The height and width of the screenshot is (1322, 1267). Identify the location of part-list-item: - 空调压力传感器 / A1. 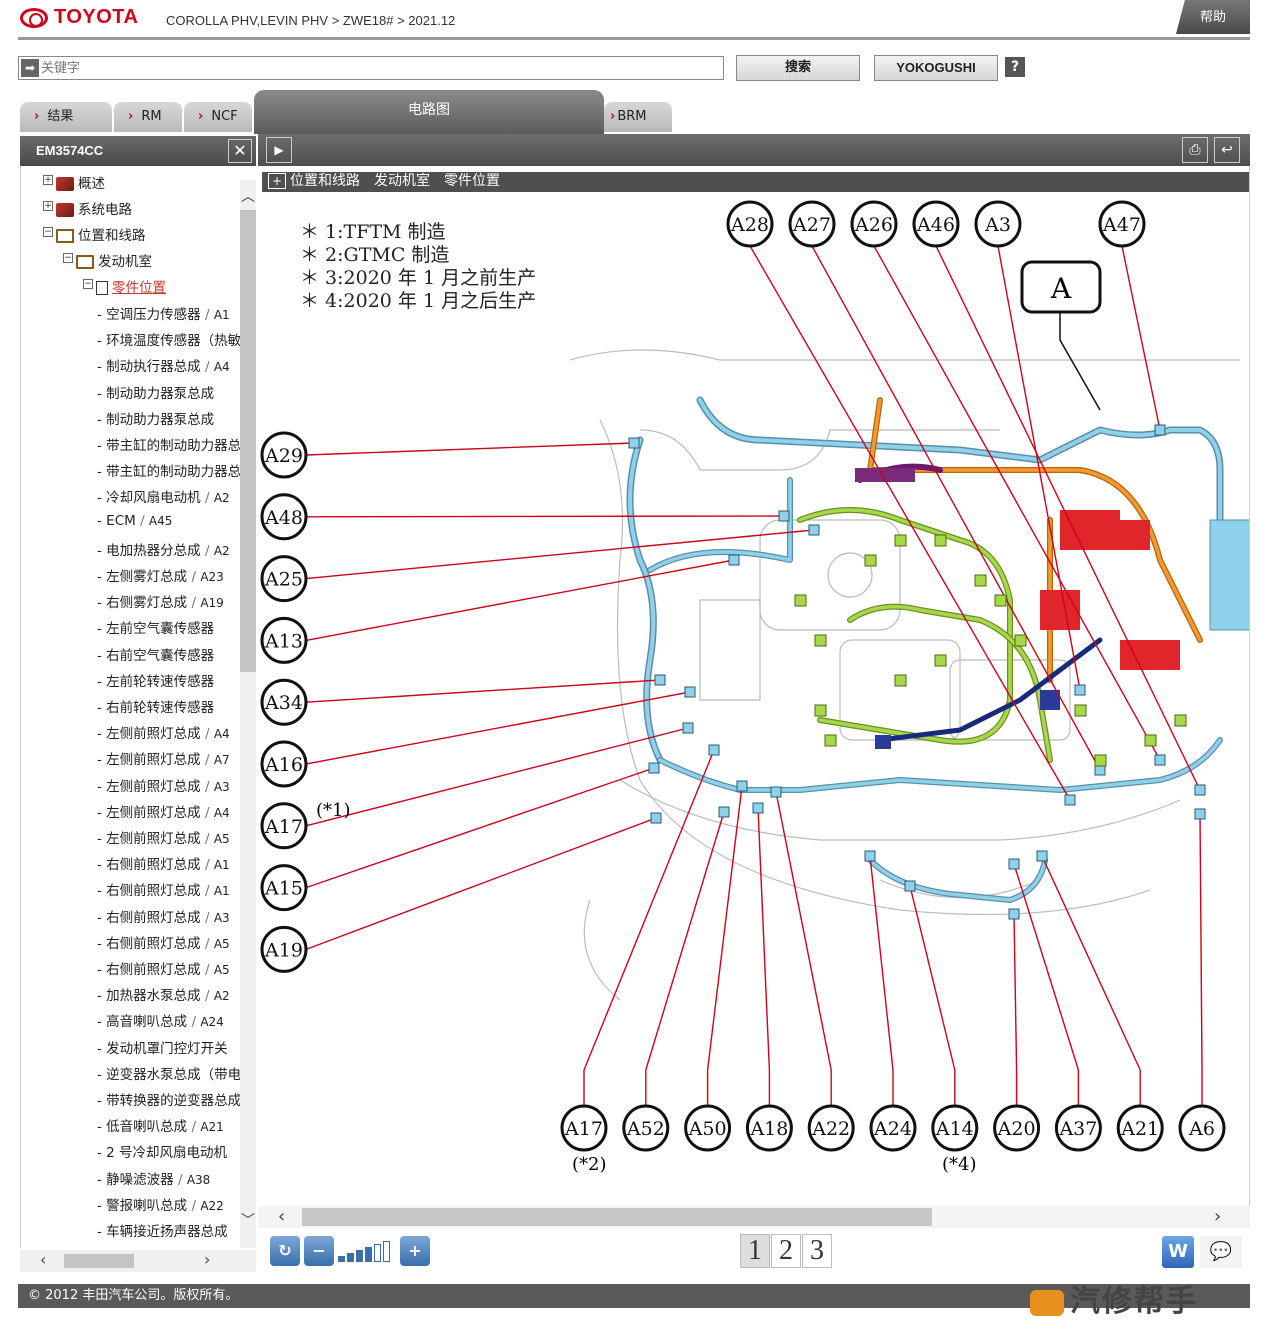
(163, 313).